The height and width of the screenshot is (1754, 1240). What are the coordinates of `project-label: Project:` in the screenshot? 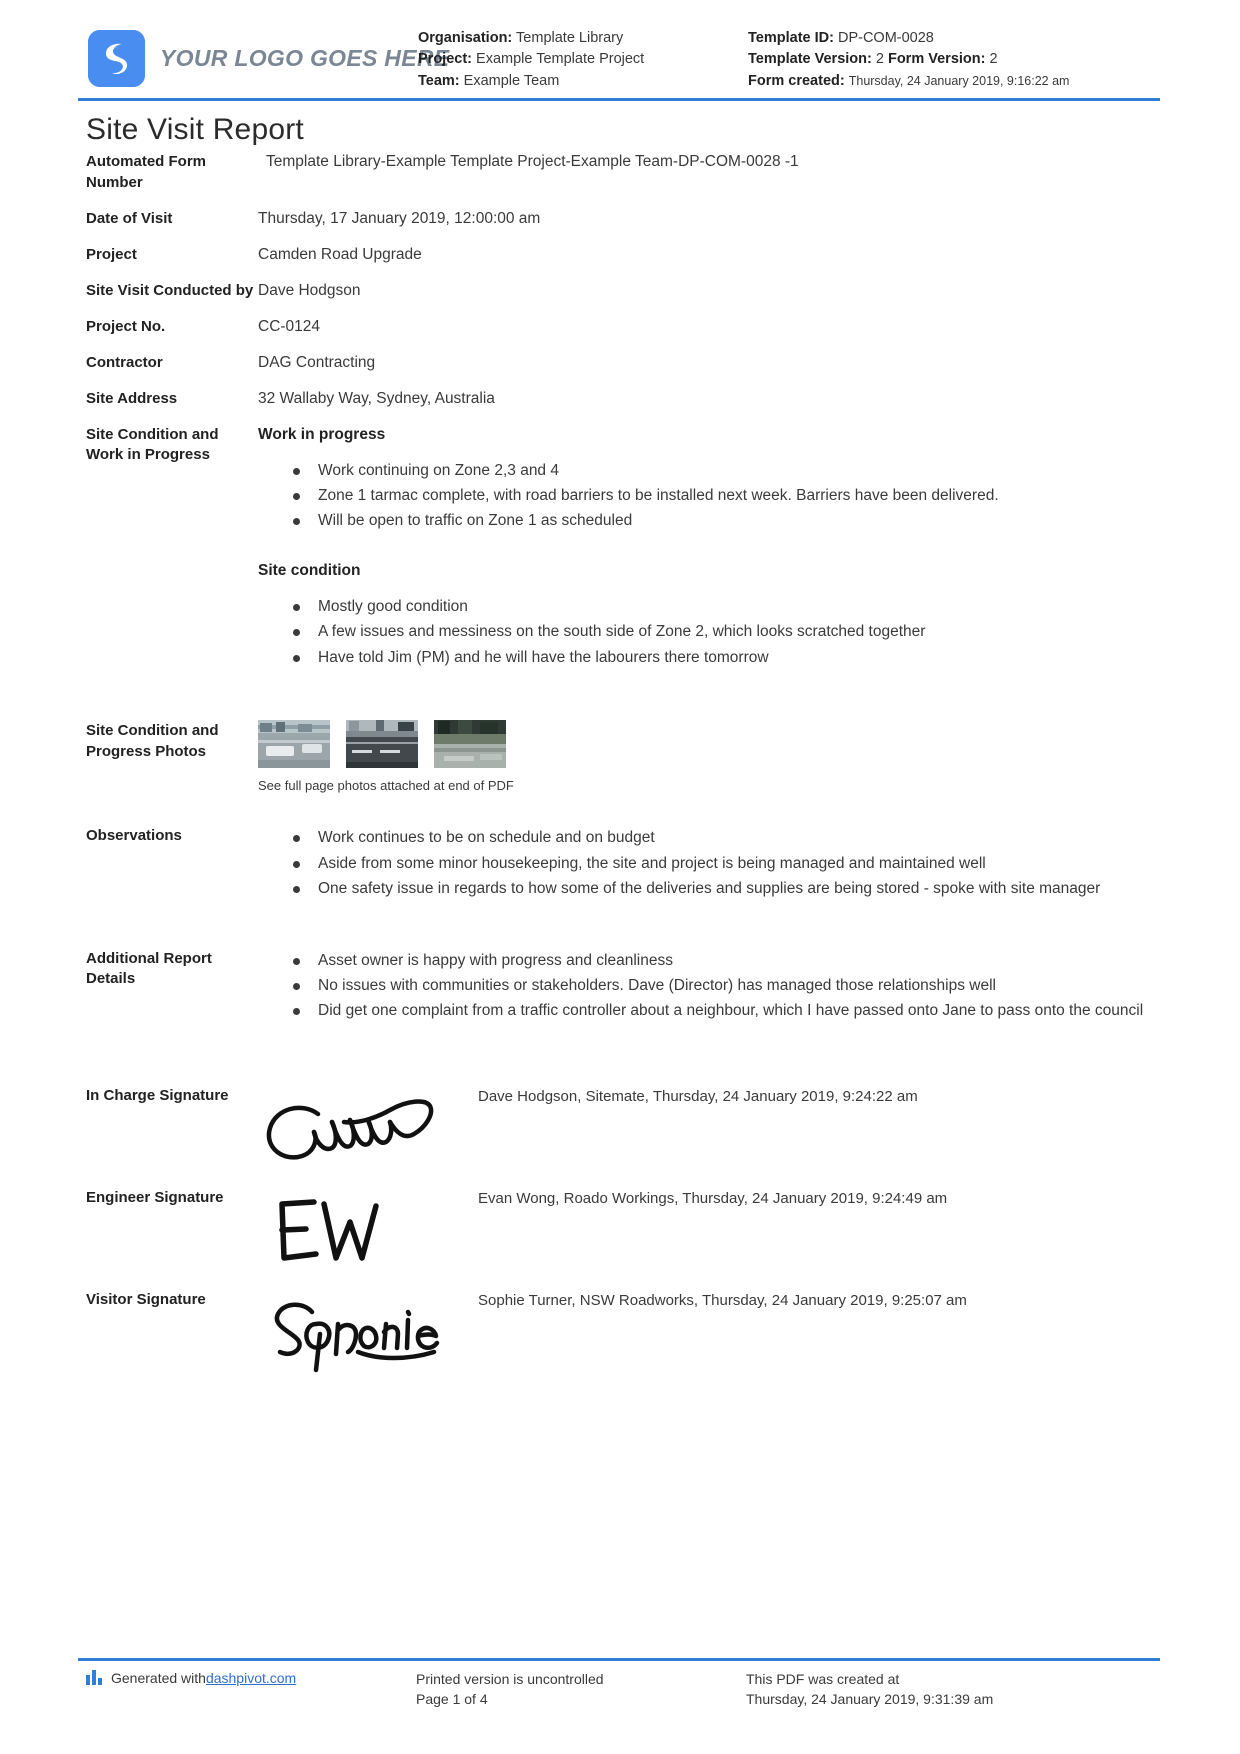 It's located at (445, 59).